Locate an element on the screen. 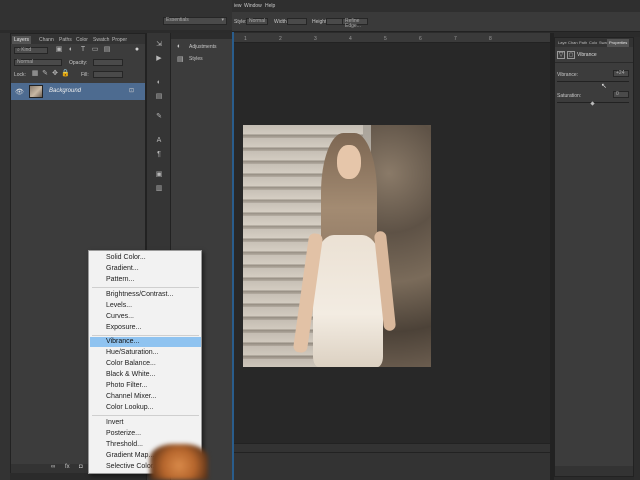  blend-mode-select: Normal is located at coordinates (38, 62).